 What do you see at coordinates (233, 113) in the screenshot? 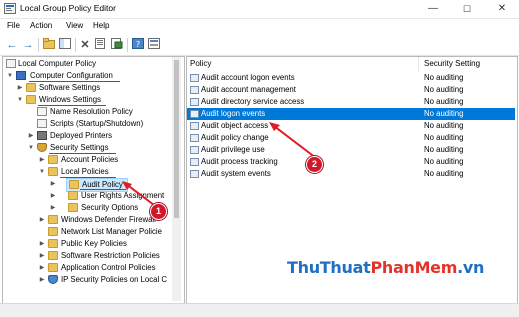
I see `policy-name: Audit logon events` at bounding box center [233, 113].